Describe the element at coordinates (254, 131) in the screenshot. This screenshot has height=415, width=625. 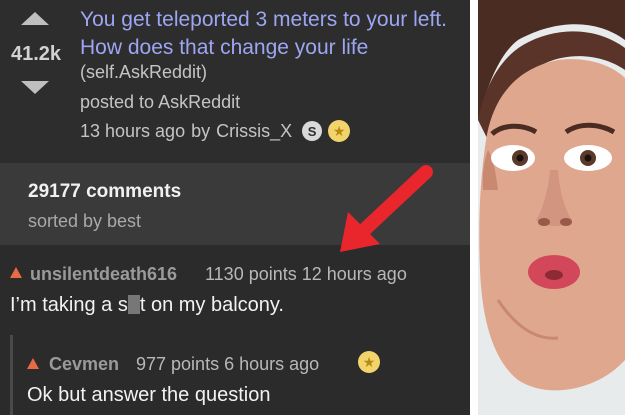
I see `post-author: Crissis_X` at that location.